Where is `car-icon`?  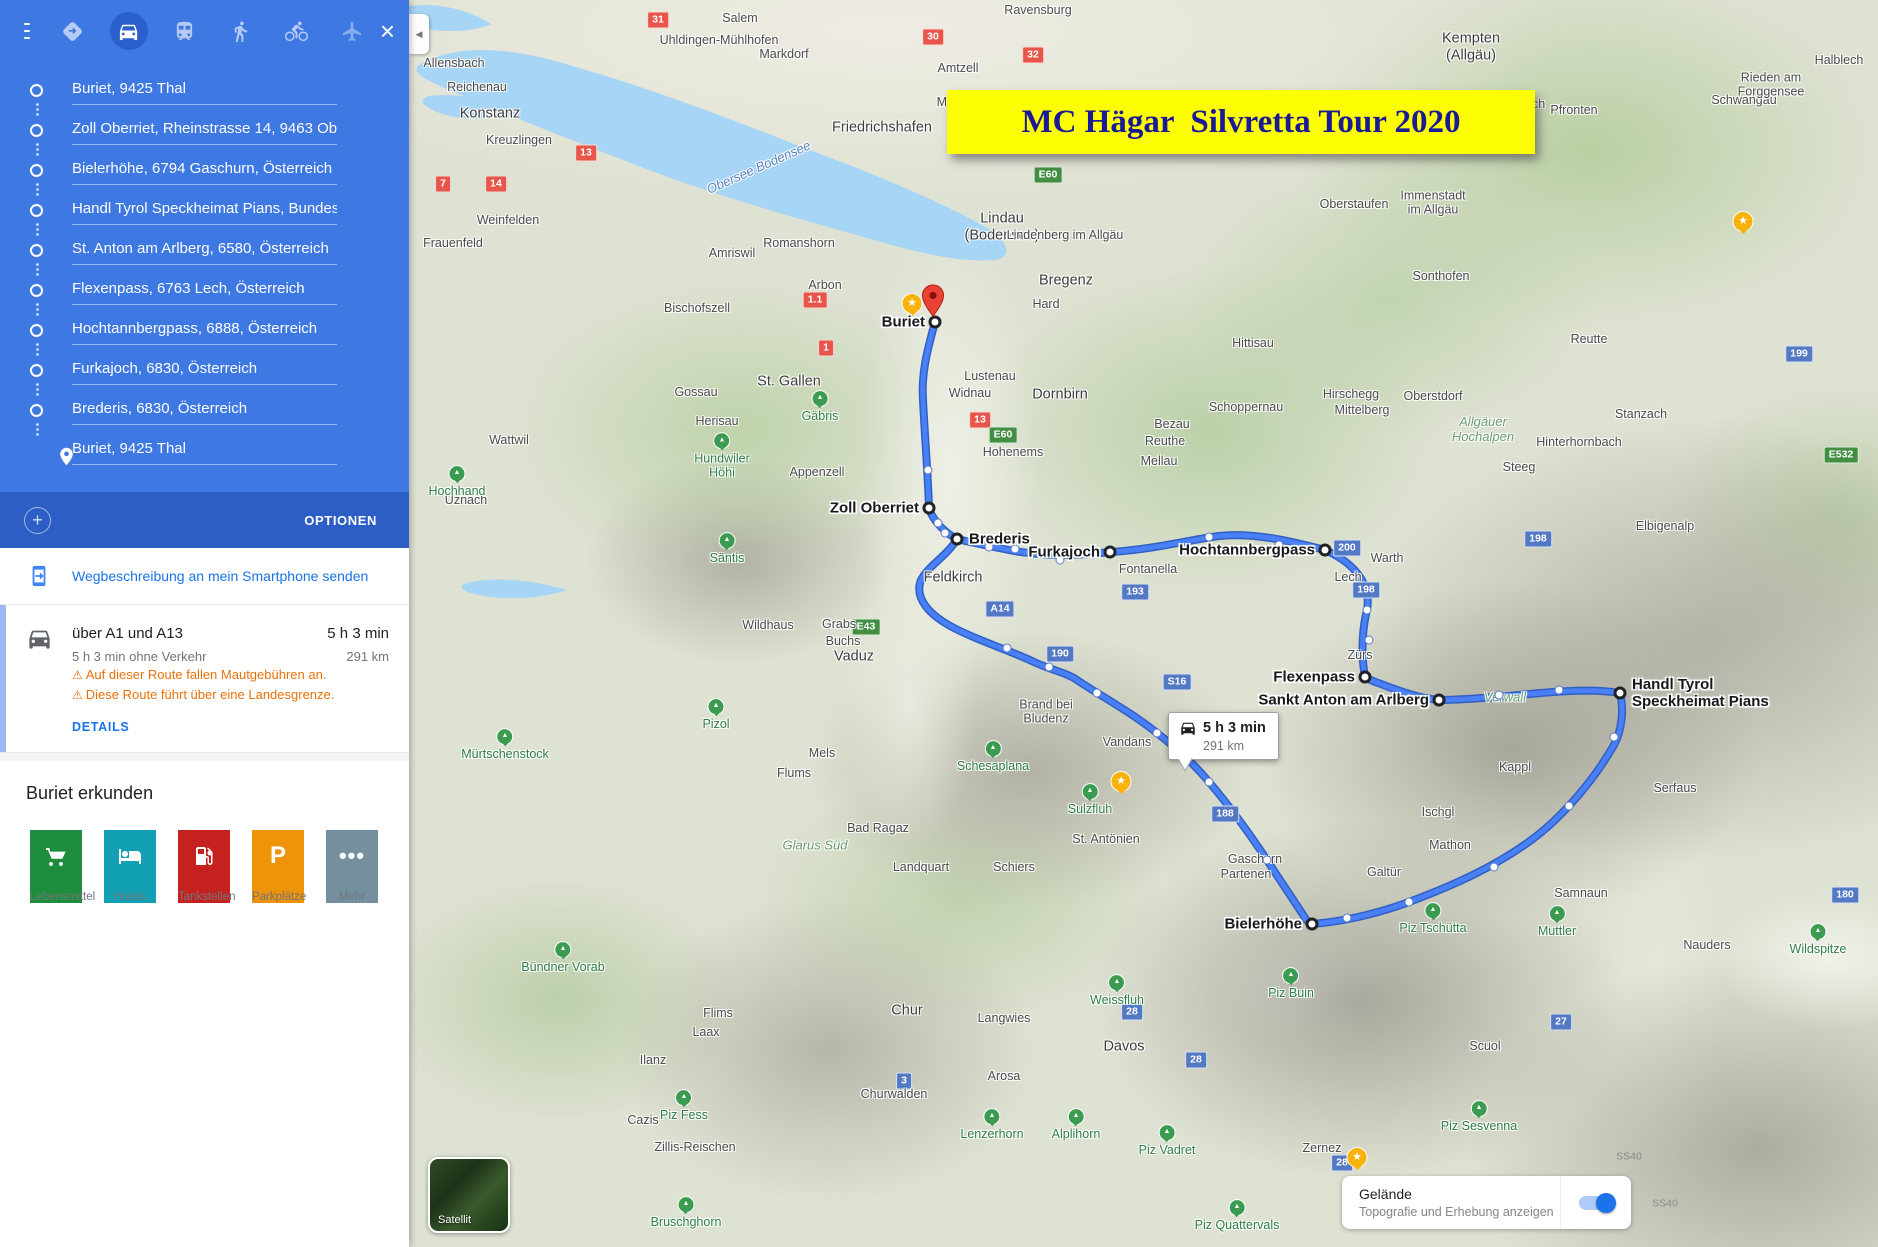 car-icon is located at coordinates (1188, 728).